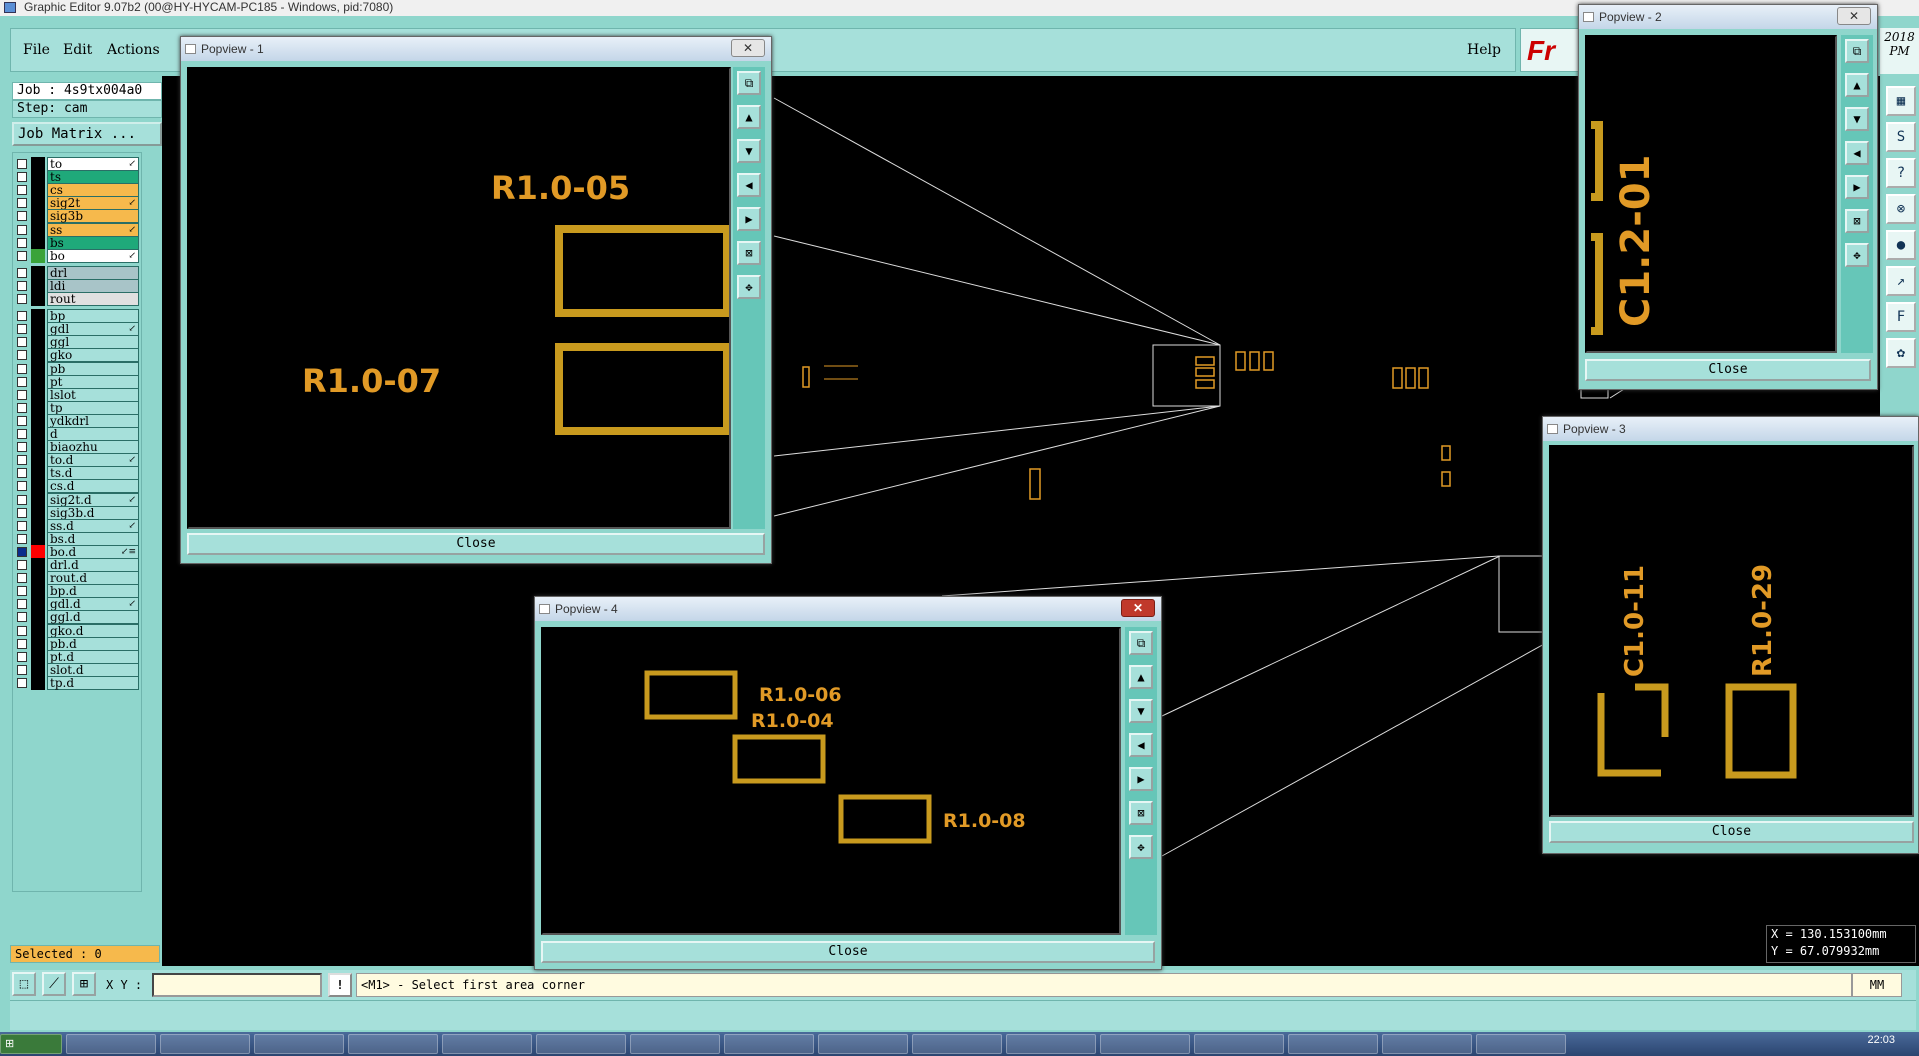 Image resolution: width=1919 pixels, height=1056 pixels. I want to click on layer-row-ldi: ldi, so click(78, 285).